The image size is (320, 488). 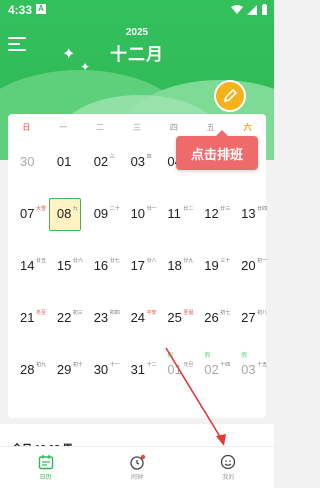 I want to click on weekday-sat: 六, so click(x=247, y=127).